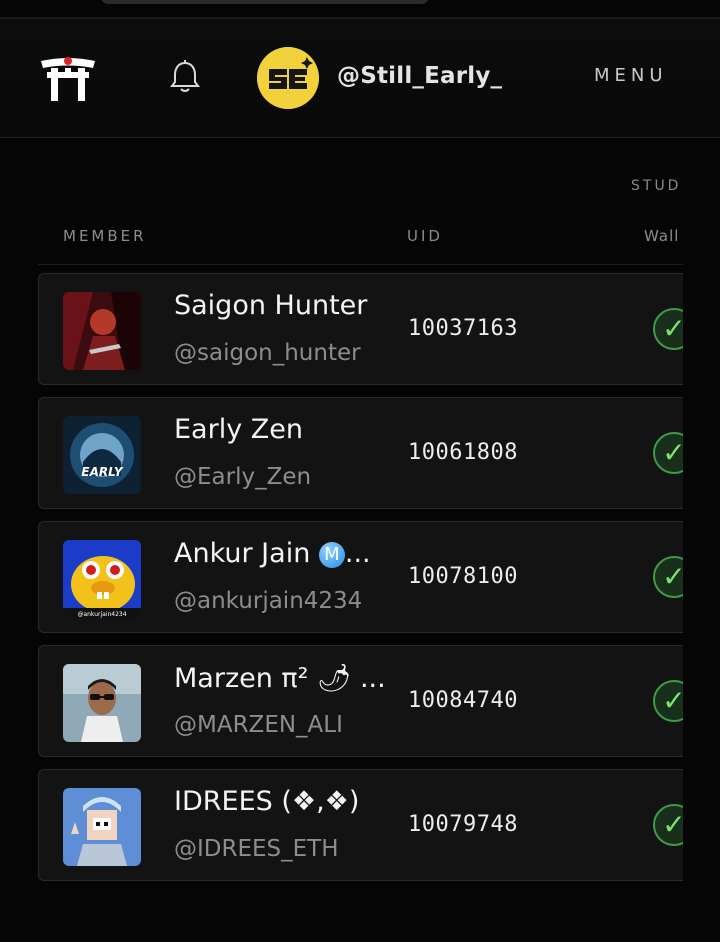  I want to click on header: @Still_Early_ MENU, so click(360, 78).